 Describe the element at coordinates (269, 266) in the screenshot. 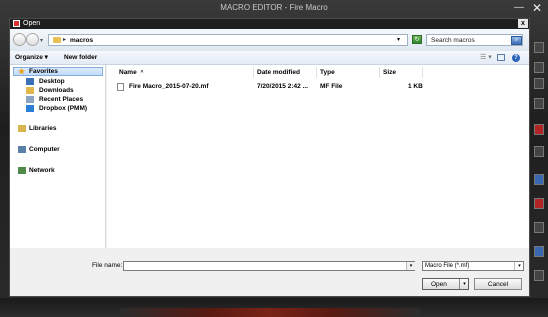

I see `file-name-input` at that location.